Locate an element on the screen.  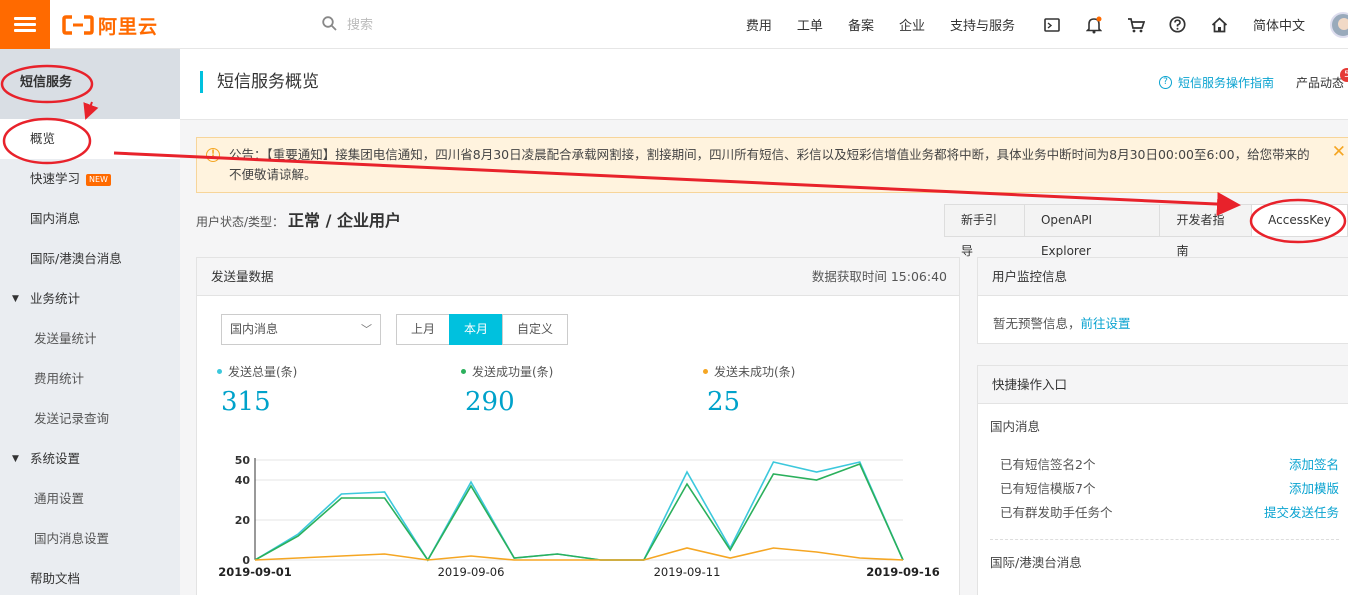
sidebar-item-international: 国际/港澳台消息 is located at coordinates (90, 259).